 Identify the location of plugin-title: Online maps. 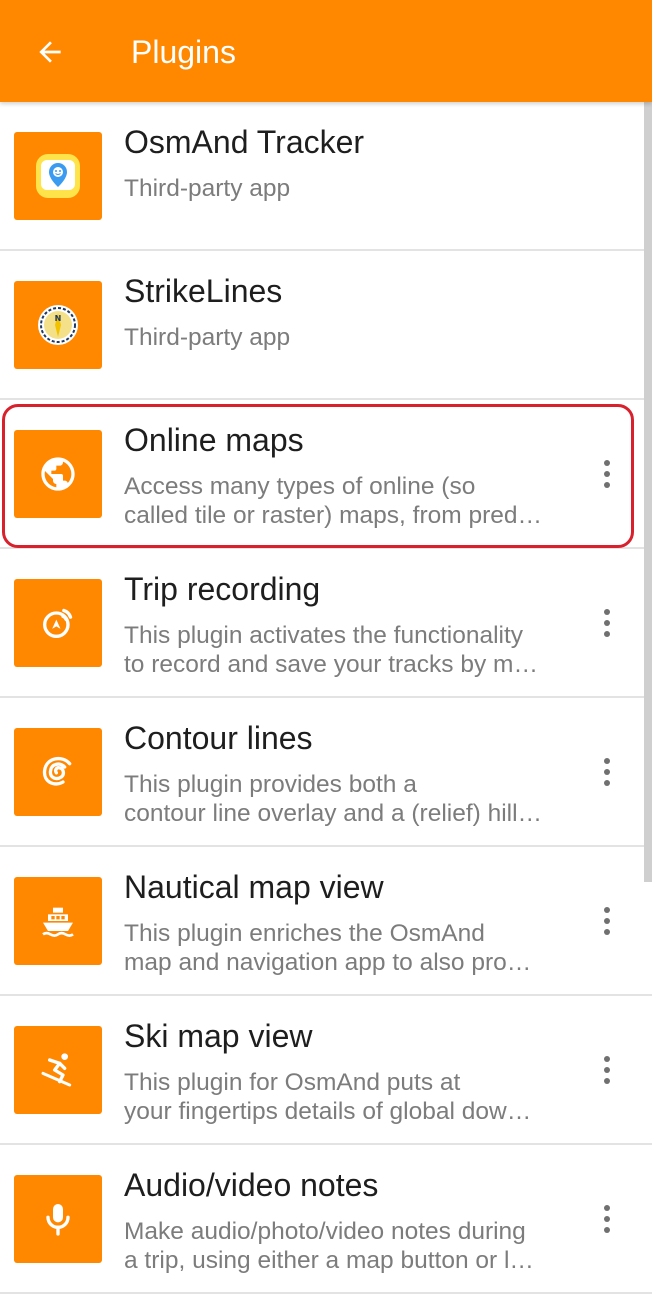
(214, 440).